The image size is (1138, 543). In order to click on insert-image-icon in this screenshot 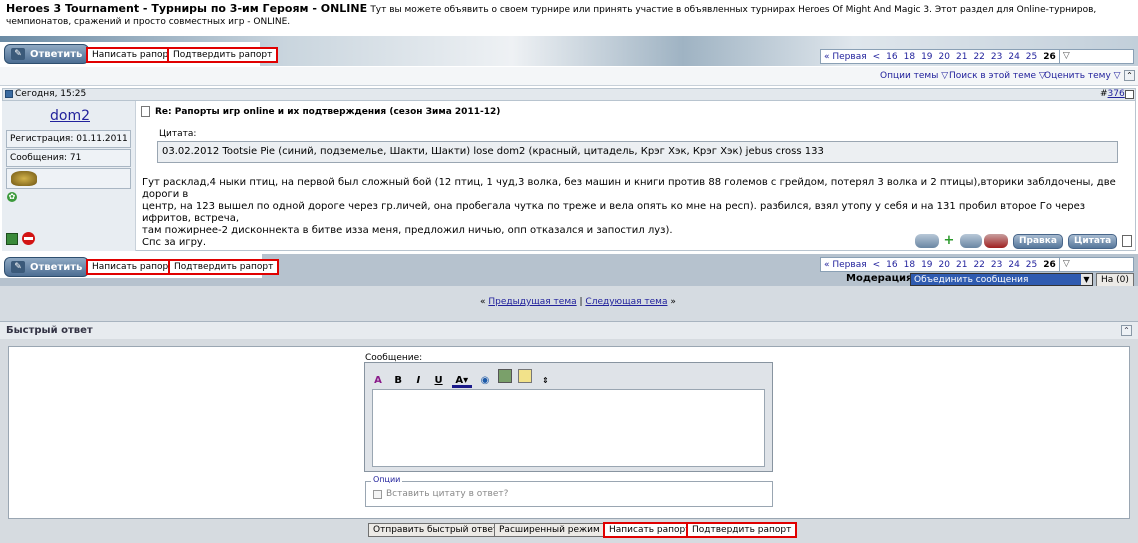, I will do `click(505, 376)`.